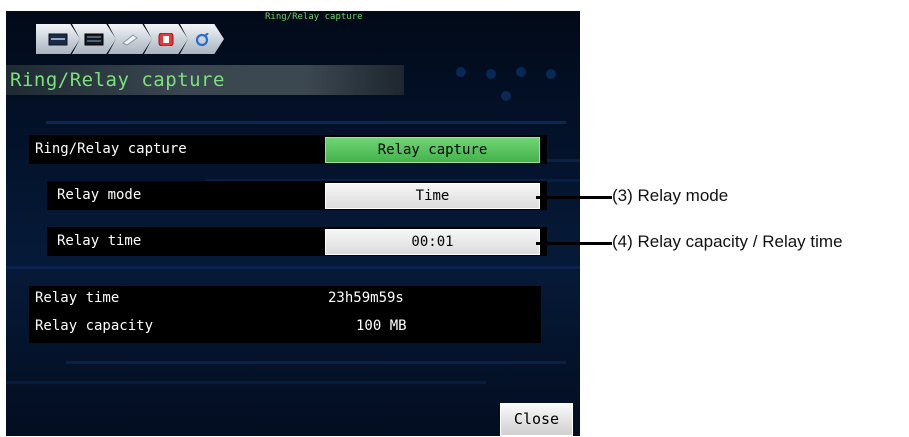 This screenshot has width=909, height=437. I want to click on breadcrumb, so click(130, 39).